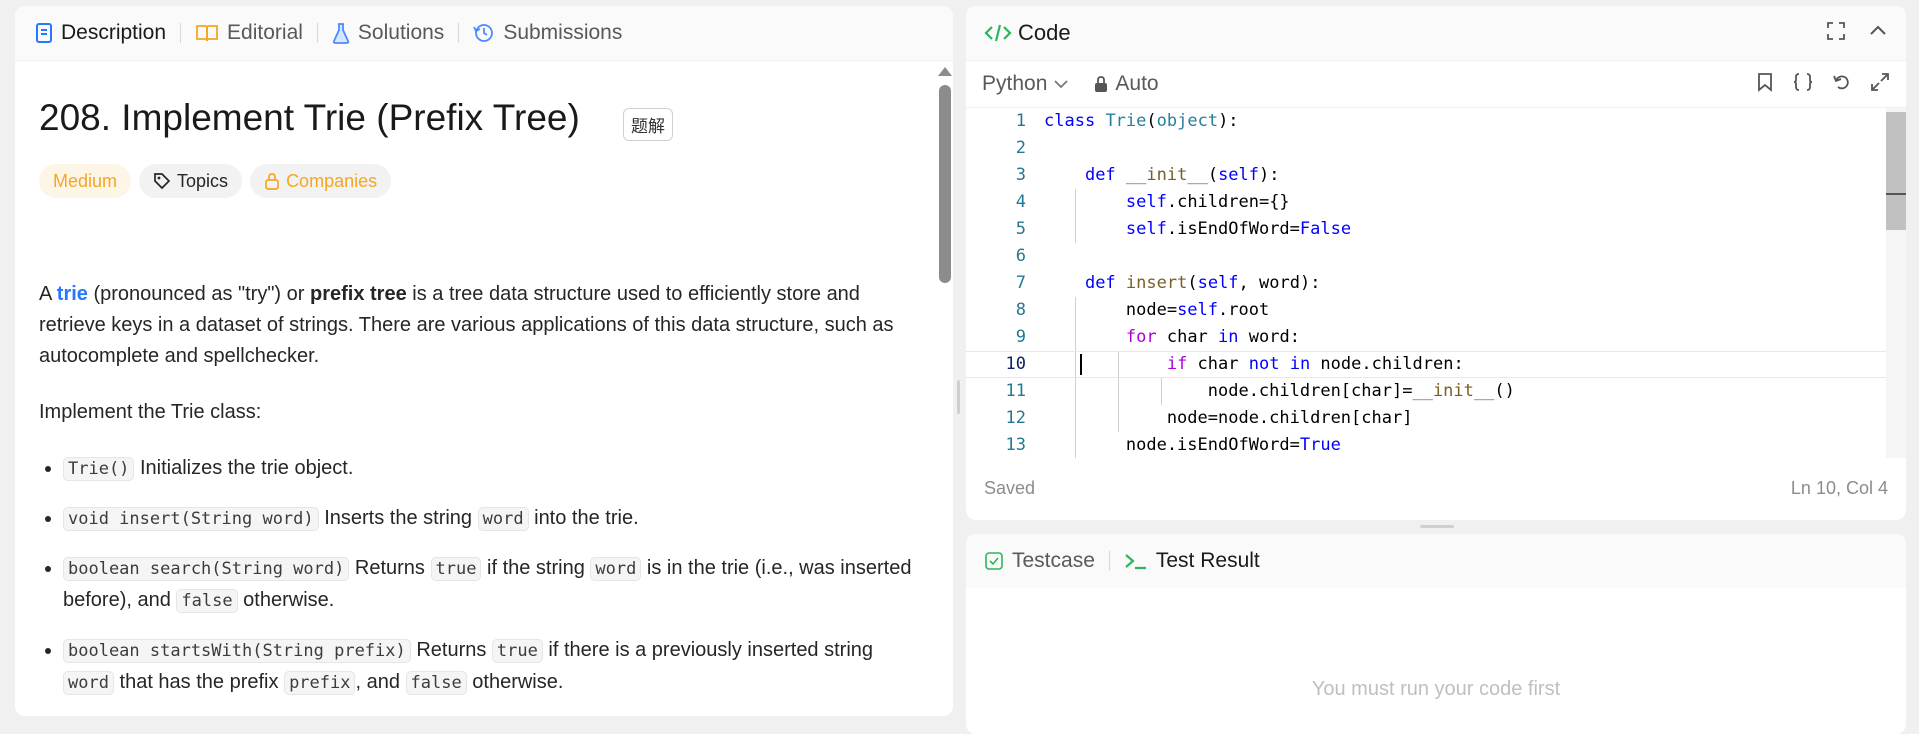  Describe the element at coordinates (994, 561) in the screenshot. I see `checkbox-icon` at that location.